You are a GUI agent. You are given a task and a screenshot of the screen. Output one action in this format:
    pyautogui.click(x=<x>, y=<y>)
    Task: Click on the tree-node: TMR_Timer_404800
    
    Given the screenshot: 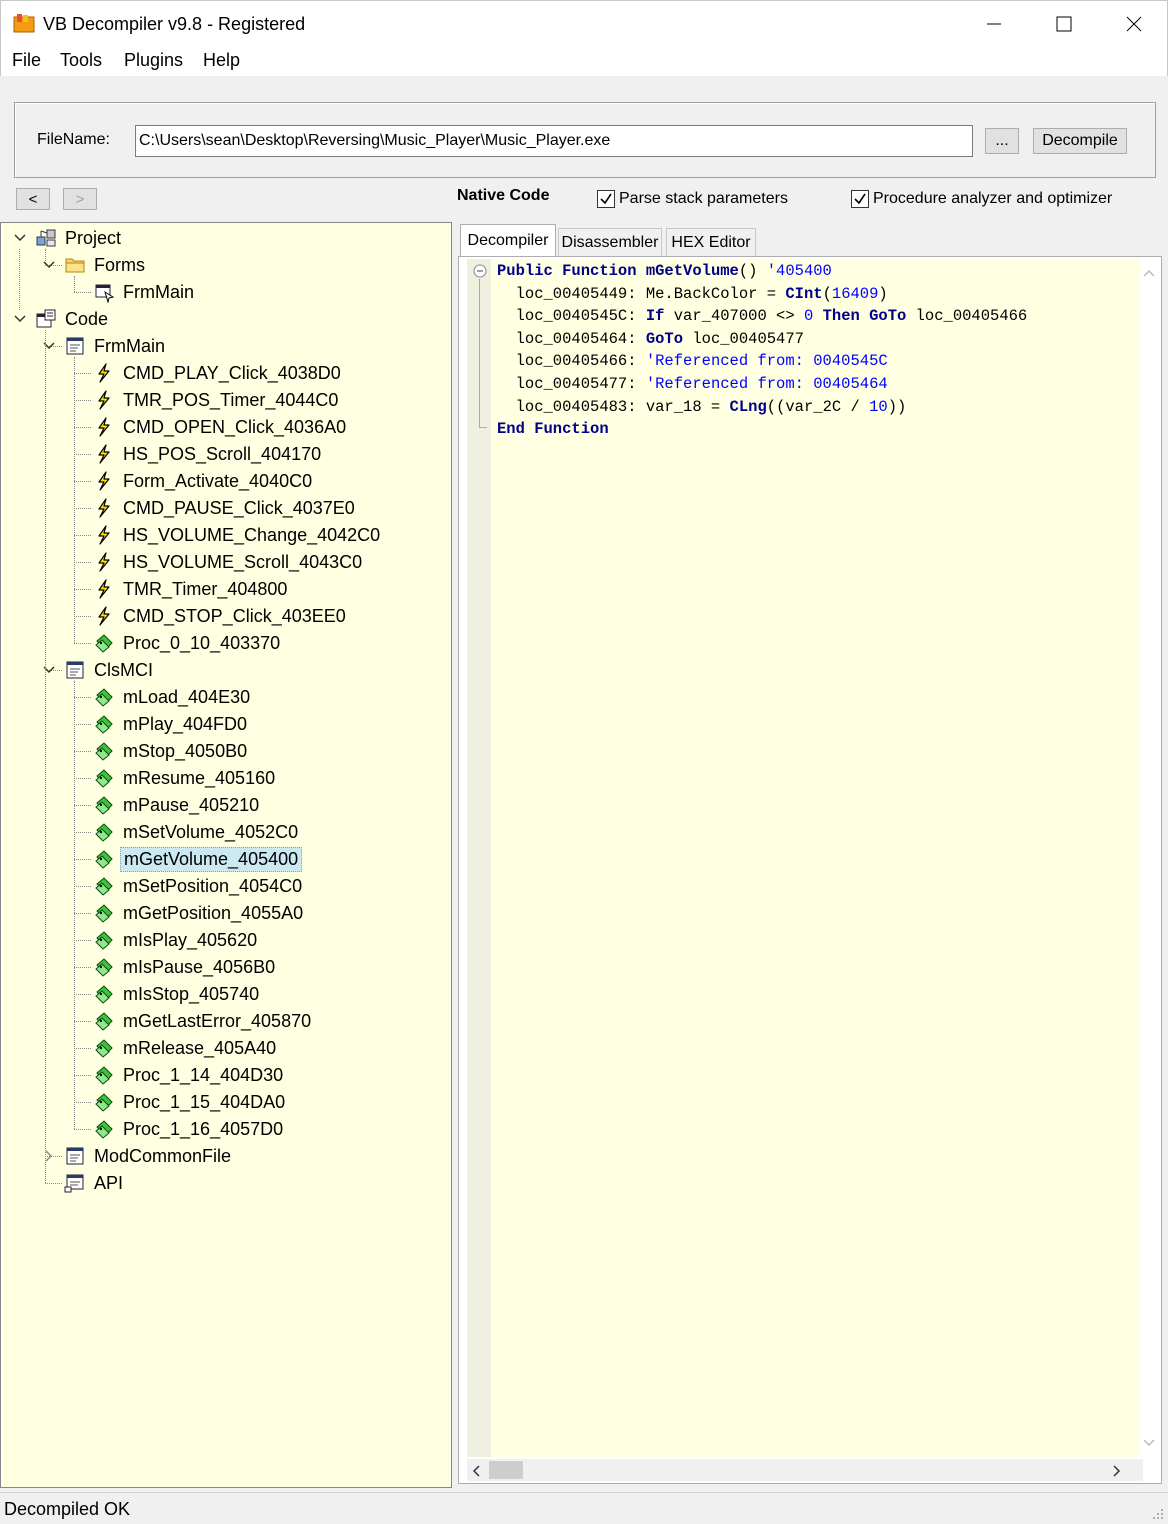 What is the action you would take?
    pyautogui.click(x=191, y=589)
    